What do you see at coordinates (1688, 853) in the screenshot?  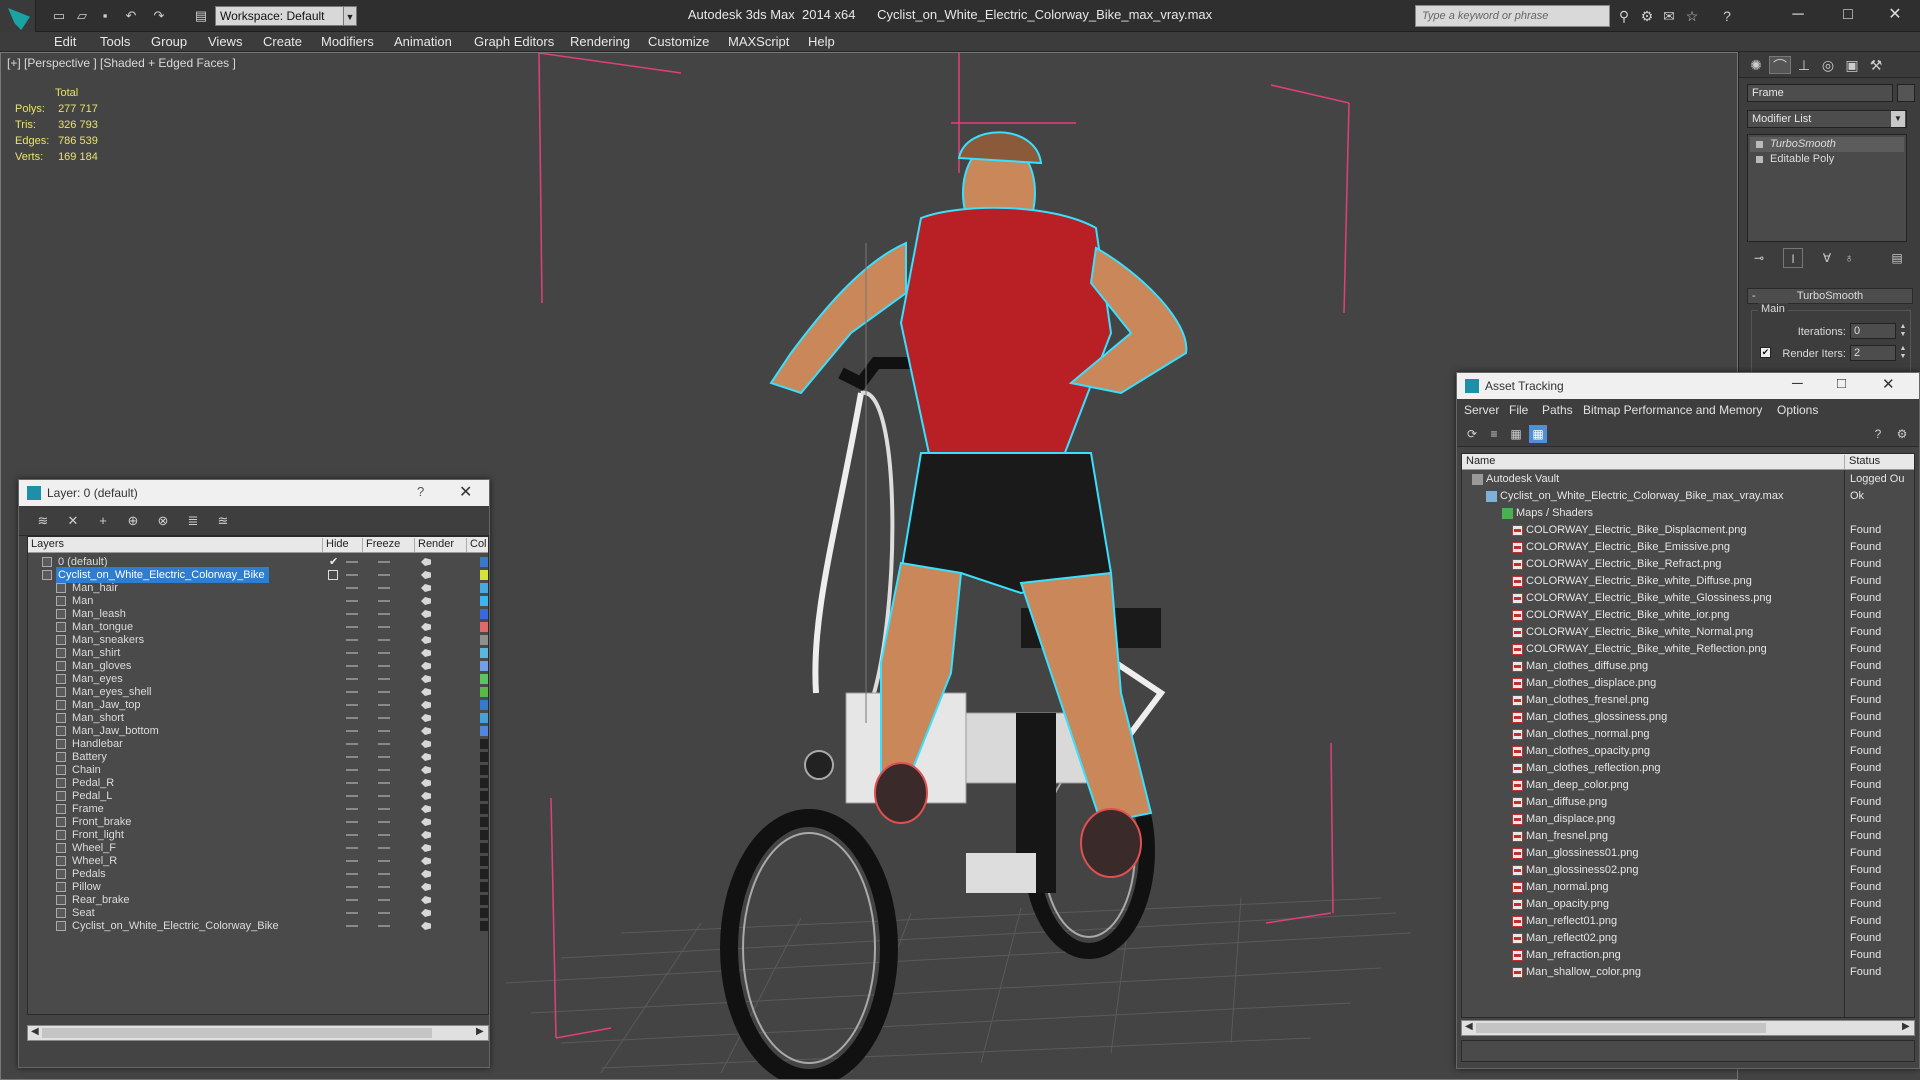 I see `asset-row: Man_glossiness01.png Found` at bounding box center [1688, 853].